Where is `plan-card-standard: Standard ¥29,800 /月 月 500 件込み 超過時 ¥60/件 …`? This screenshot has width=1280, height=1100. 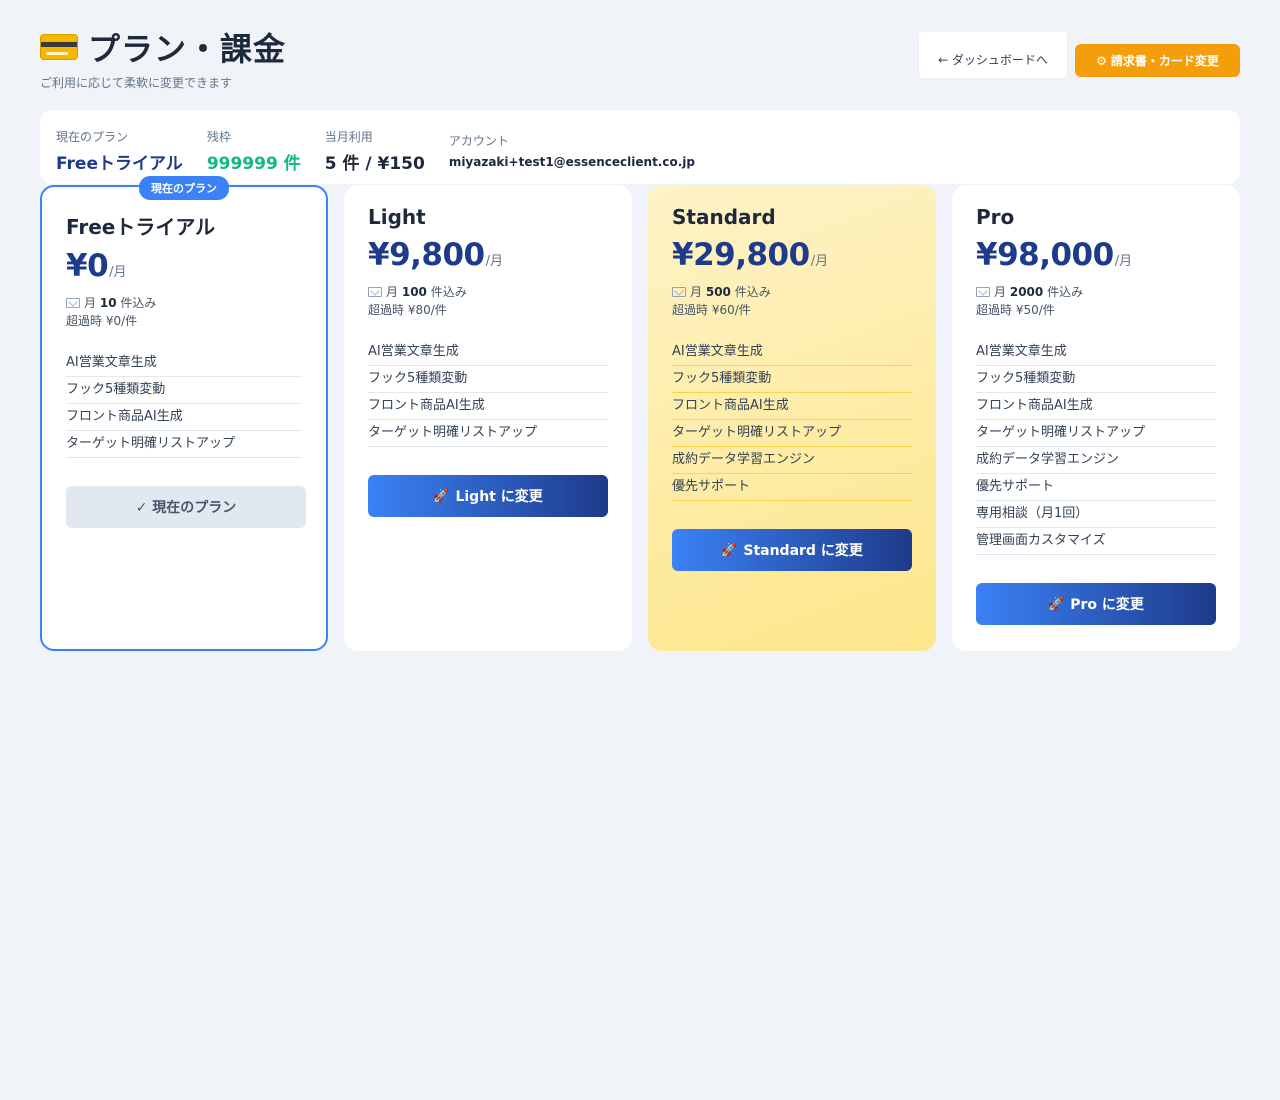 plan-card-standard: Standard ¥29,800 /月 月 500 件込み 超過時 ¥60/件 … is located at coordinates (792, 418).